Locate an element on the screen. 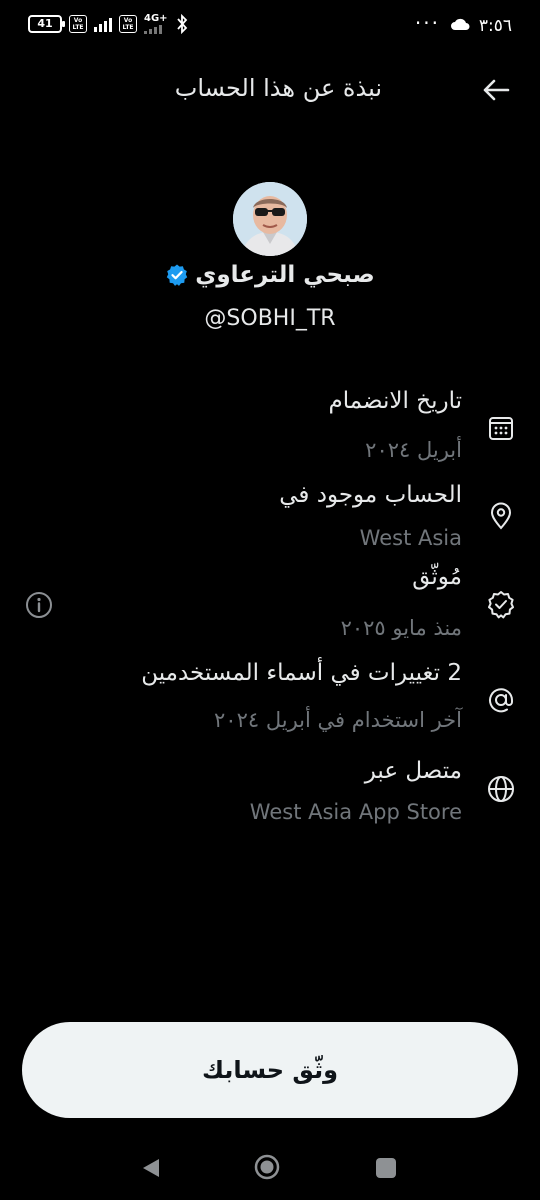 Image resolution: width=540 pixels, height=1200 pixels. info-title-location: الحساب موجود في is located at coordinates (370, 495).